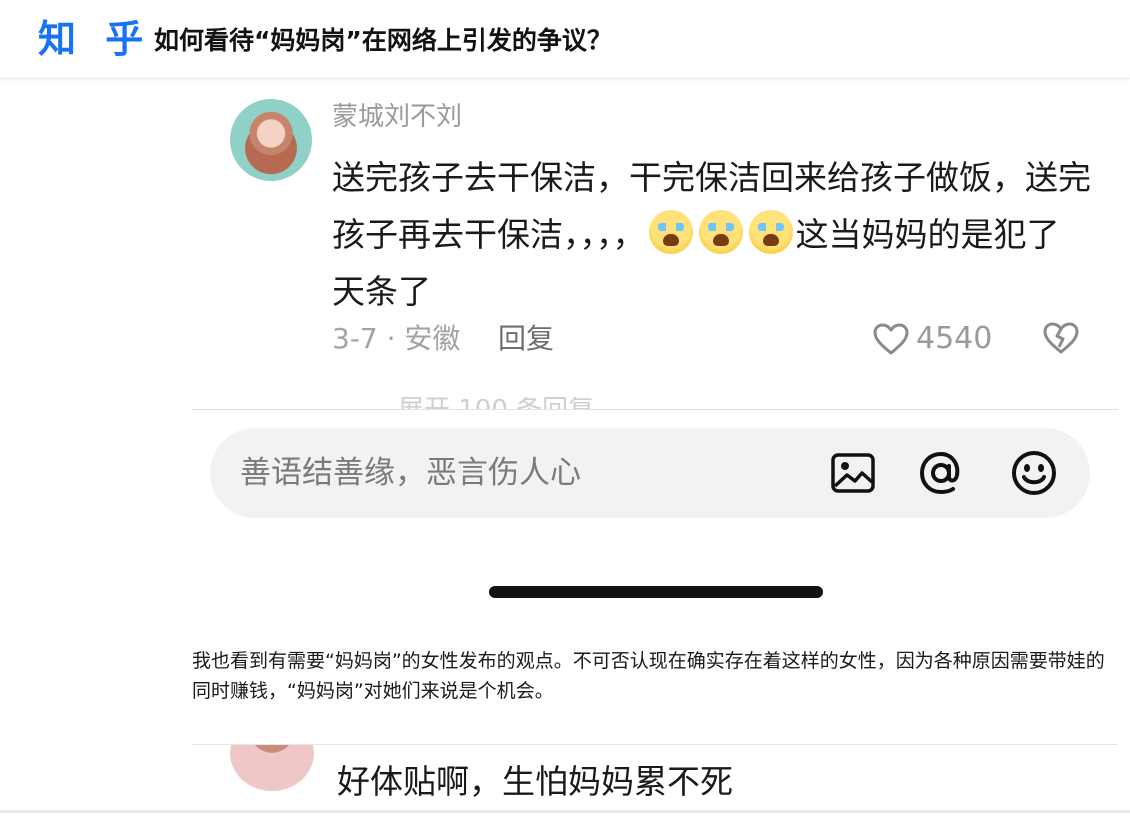 The width and height of the screenshot is (1130, 827). I want to click on comment-input-placeholder: 善语结善缘，恶言伤人心, so click(410, 473).